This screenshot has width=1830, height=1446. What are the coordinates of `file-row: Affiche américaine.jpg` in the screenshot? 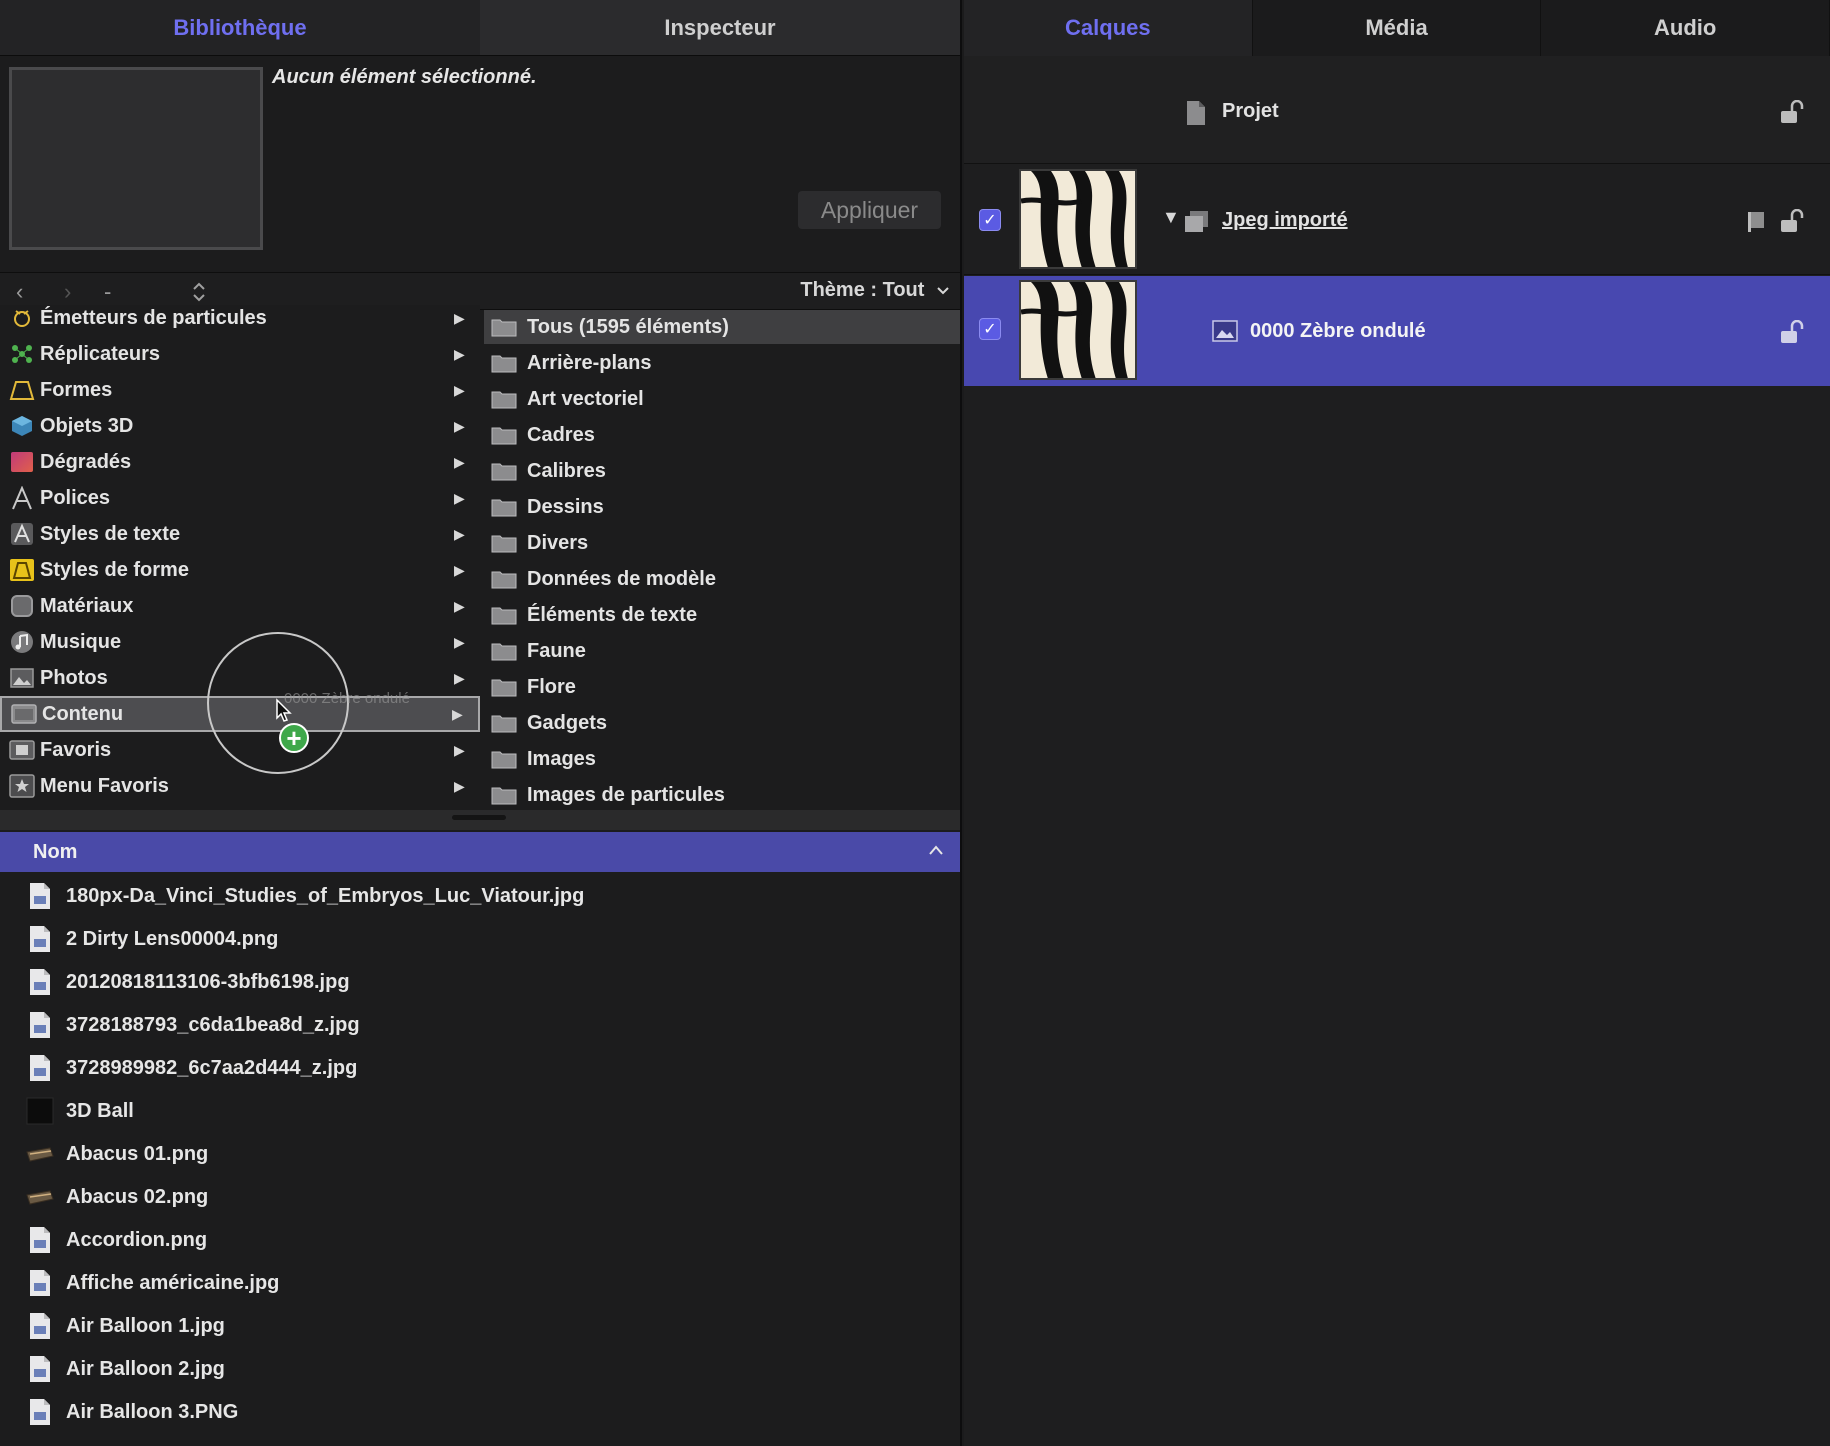 It's located at (480, 1283).